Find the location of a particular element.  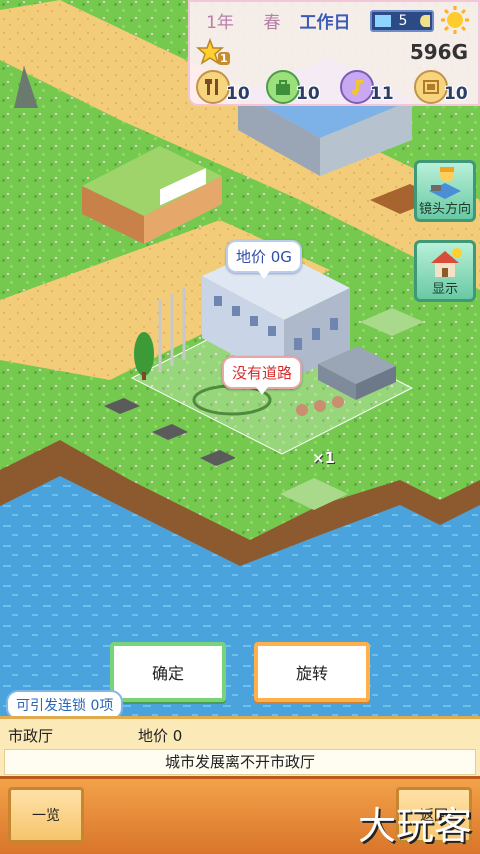

status-panel: 1年 春 工作日 5 1 596G 10 10 11 10 is located at coordinates (334, 53).